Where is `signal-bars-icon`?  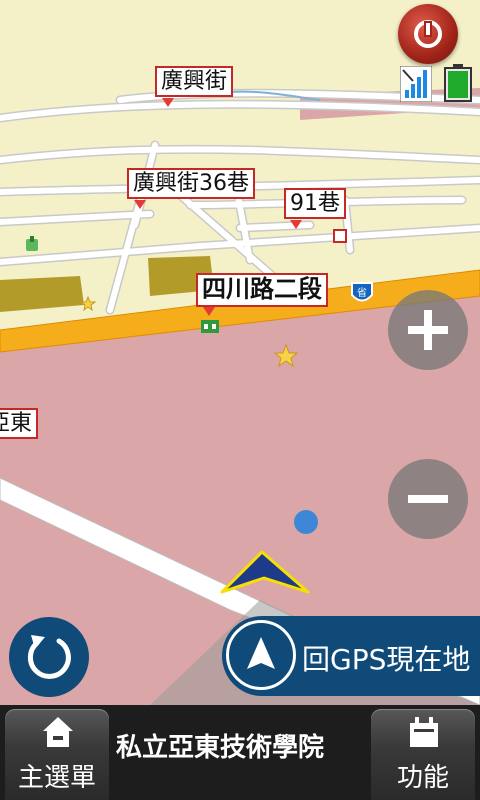 signal-bars-icon is located at coordinates (416, 84).